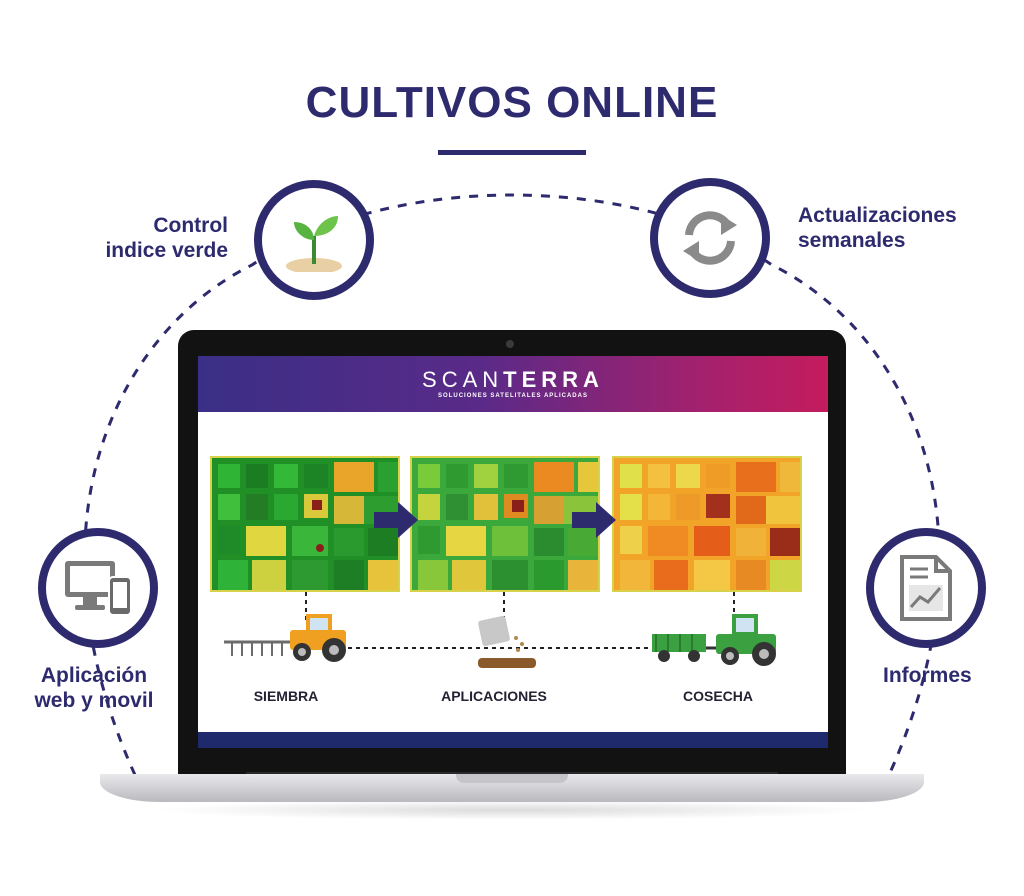 Image resolution: width=1024 pixels, height=896 pixels. I want to click on control-label: Control indice verde, so click(162, 238).